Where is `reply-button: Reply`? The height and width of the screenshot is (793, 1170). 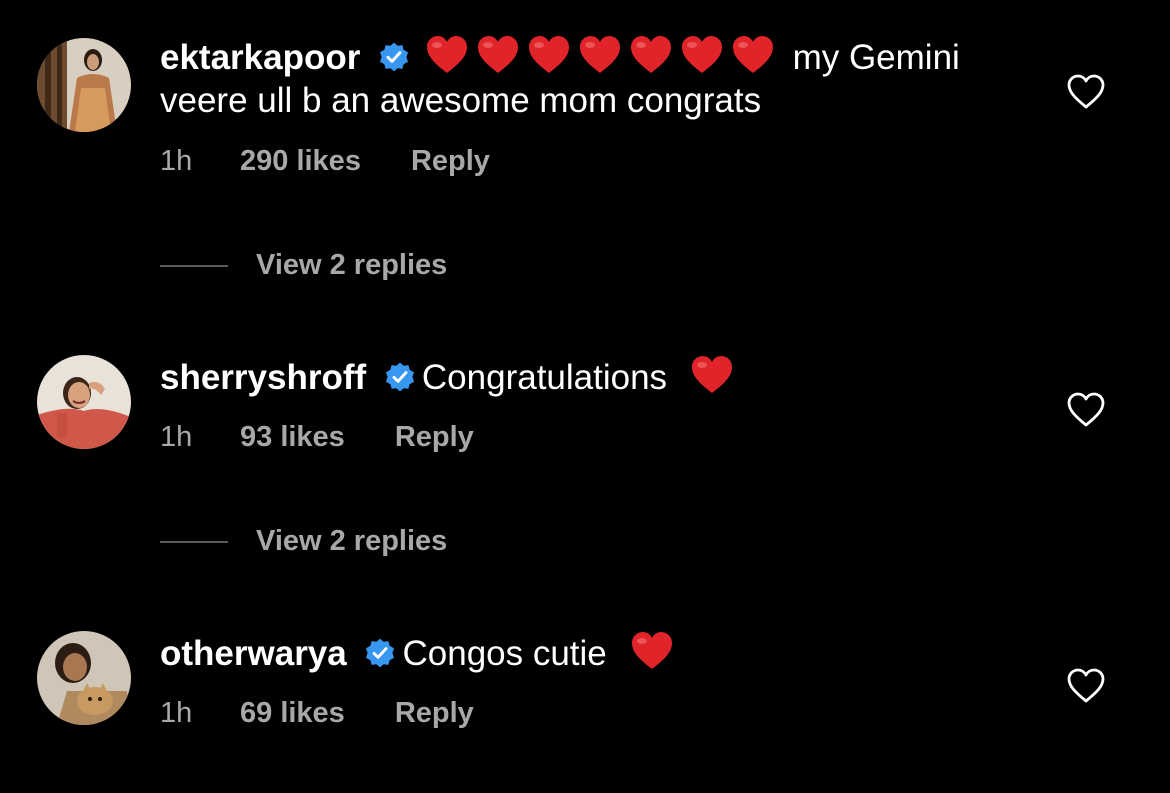
reply-button: Reply is located at coordinates (434, 713).